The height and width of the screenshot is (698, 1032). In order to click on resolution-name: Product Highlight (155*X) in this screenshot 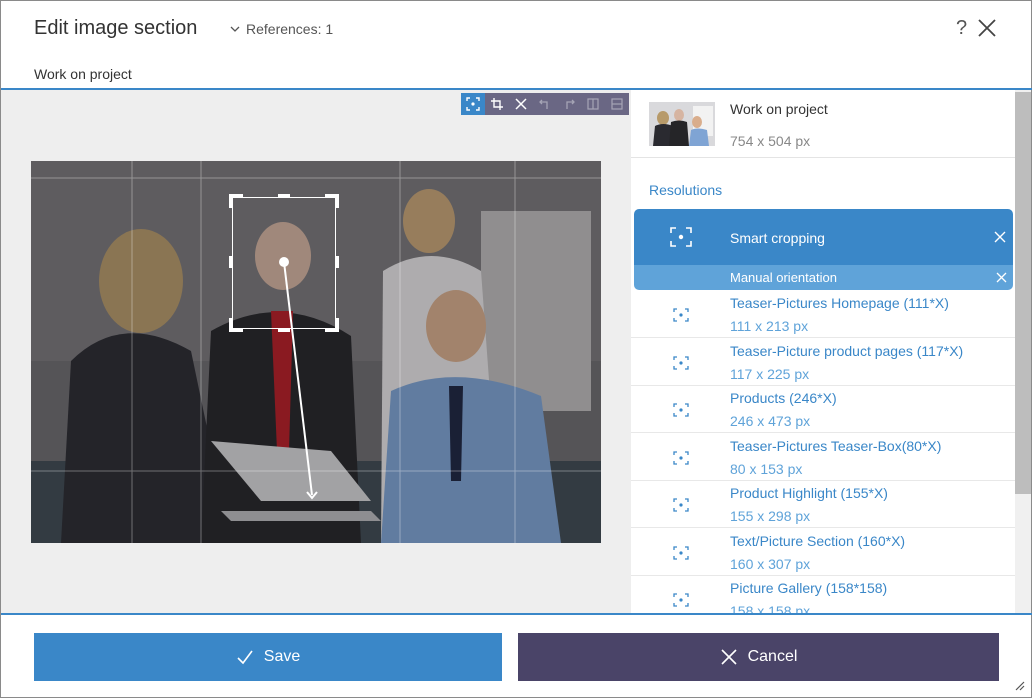, I will do `click(809, 493)`.